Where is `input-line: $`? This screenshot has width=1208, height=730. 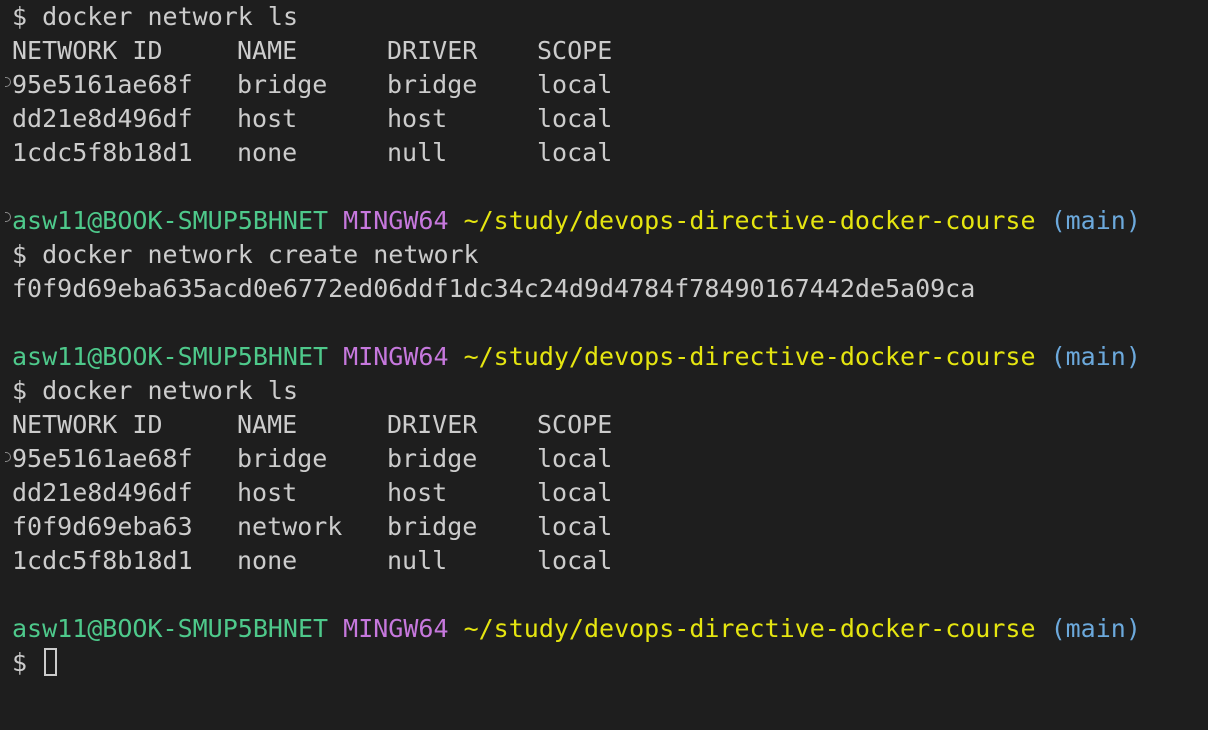 input-line: $ is located at coordinates (610, 663).